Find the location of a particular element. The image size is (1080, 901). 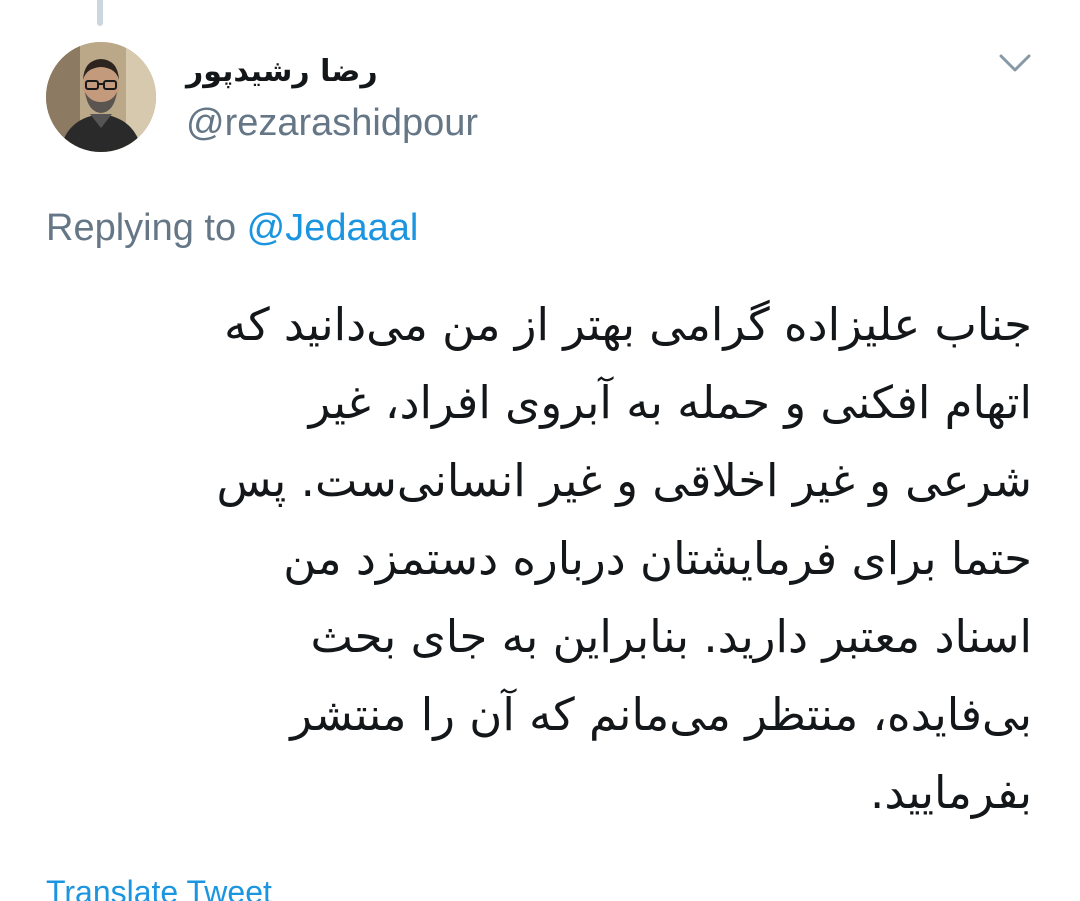

author-display-name: رضا رشیدپور is located at coordinates (282, 72).